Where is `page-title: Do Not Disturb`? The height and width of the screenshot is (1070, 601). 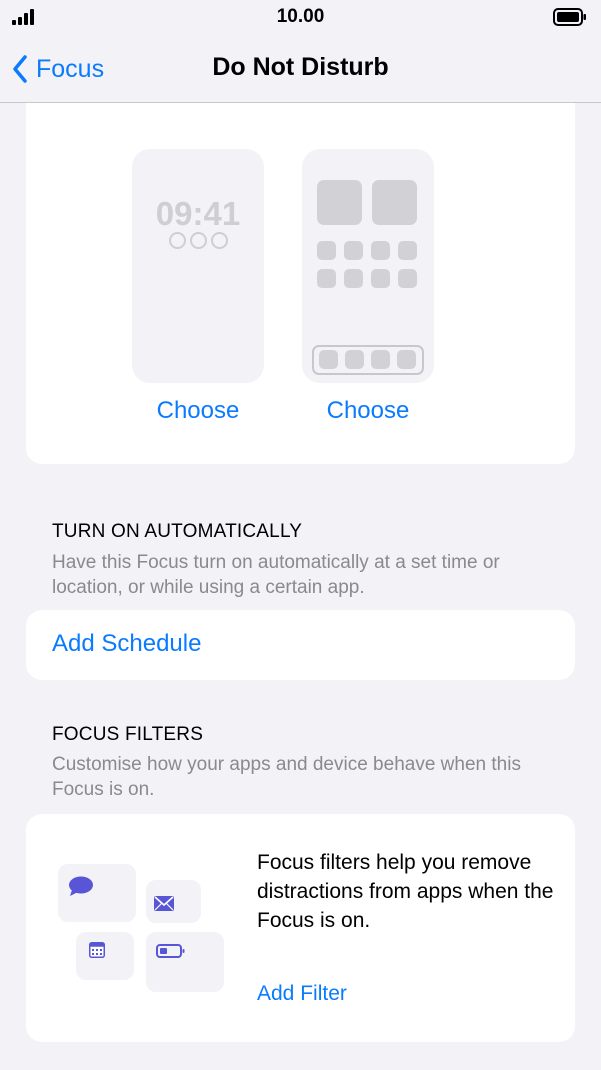 page-title: Do Not Disturb is located at coordinates (300, 67).